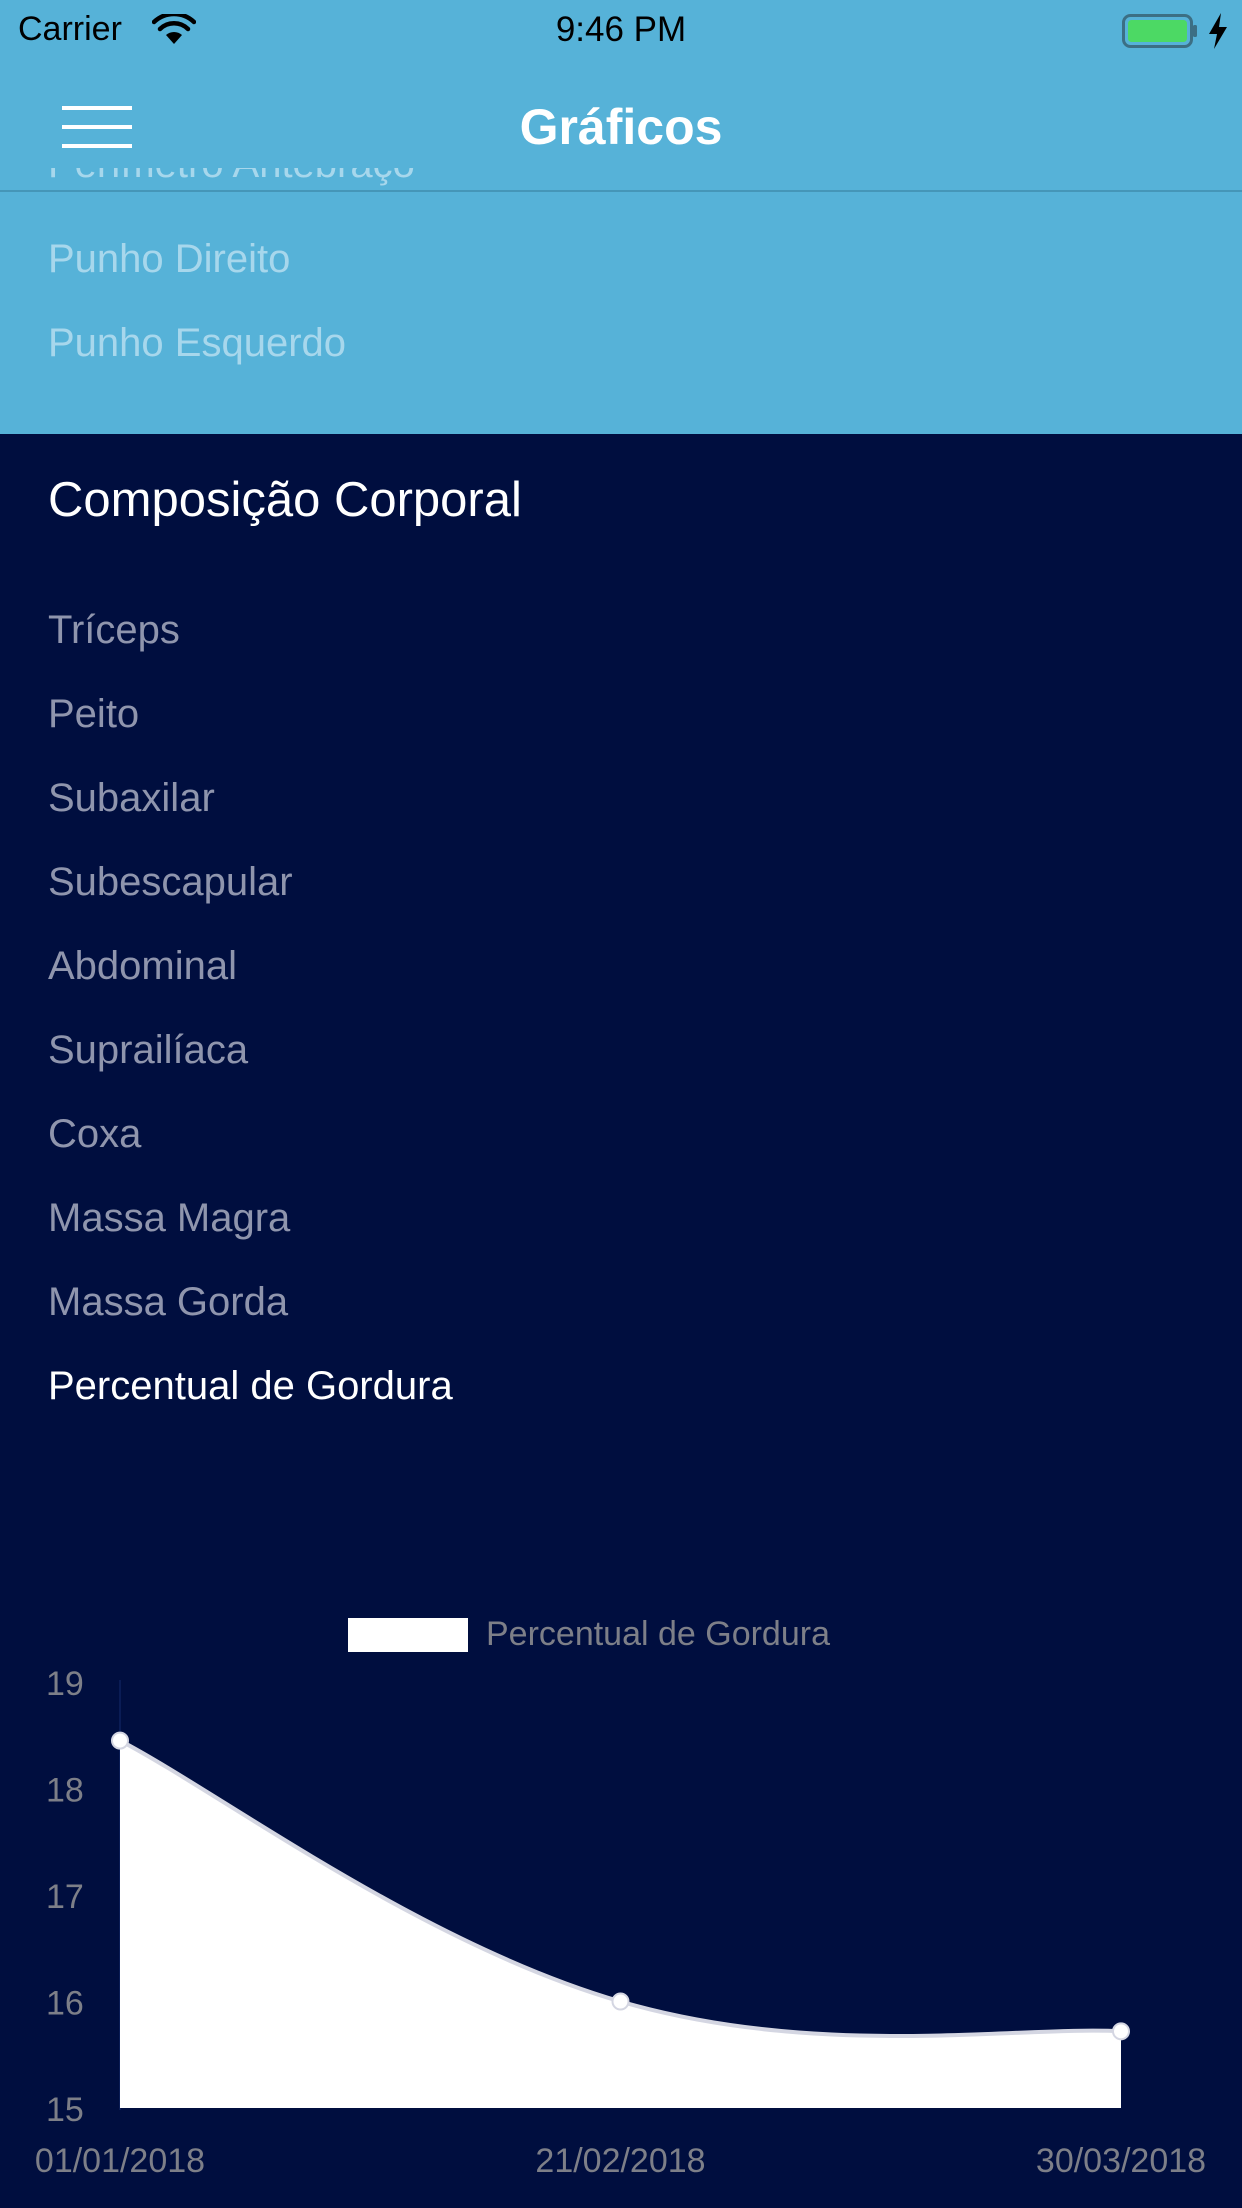 This screenshot has height=2208, width=1242. What do you see at coordinates (94, 1134) in the screenshot?
I see `list-item-coxa: Coxa` at bounding box center [94, 1134].